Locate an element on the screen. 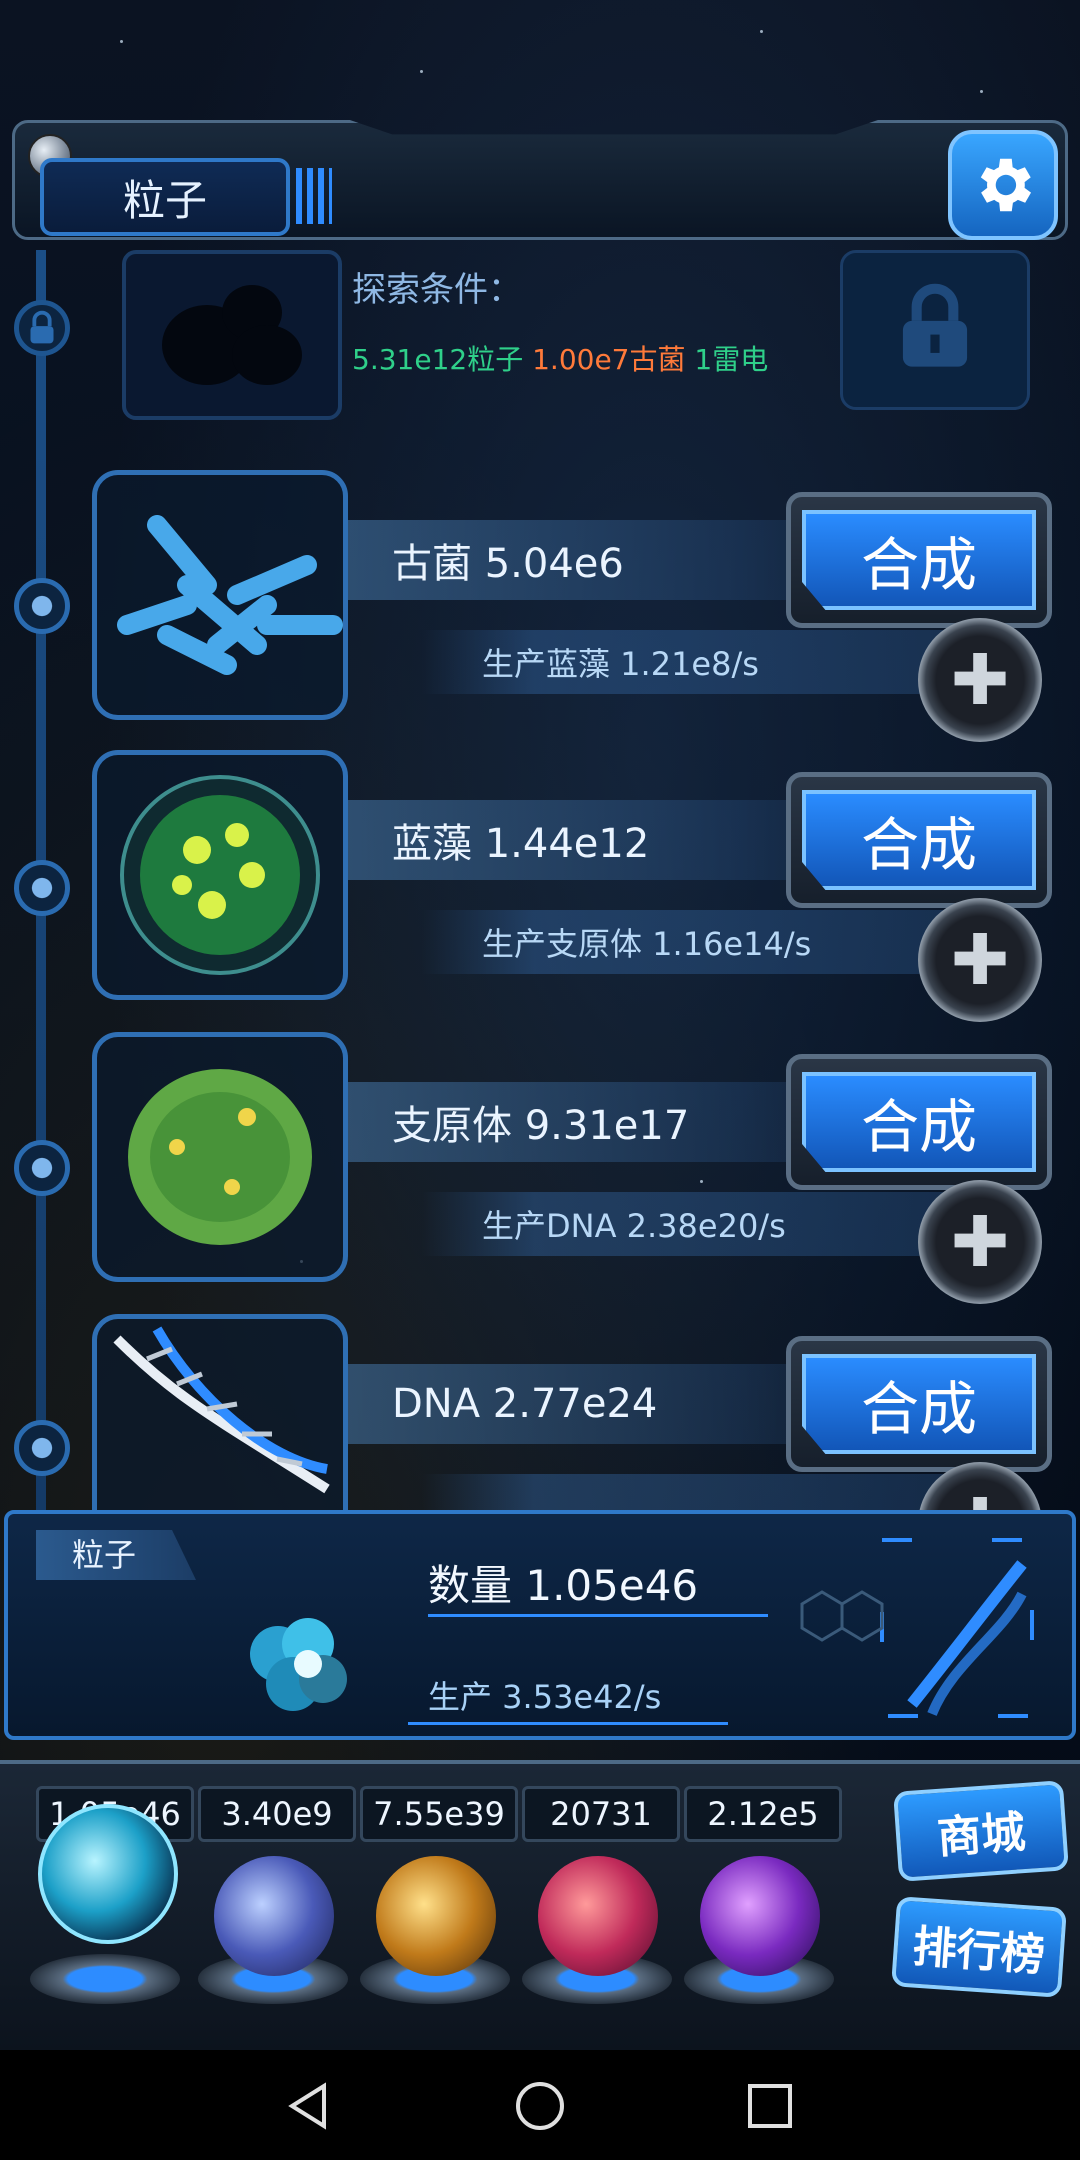  padlock-icon is located at coordinates (935, 325).